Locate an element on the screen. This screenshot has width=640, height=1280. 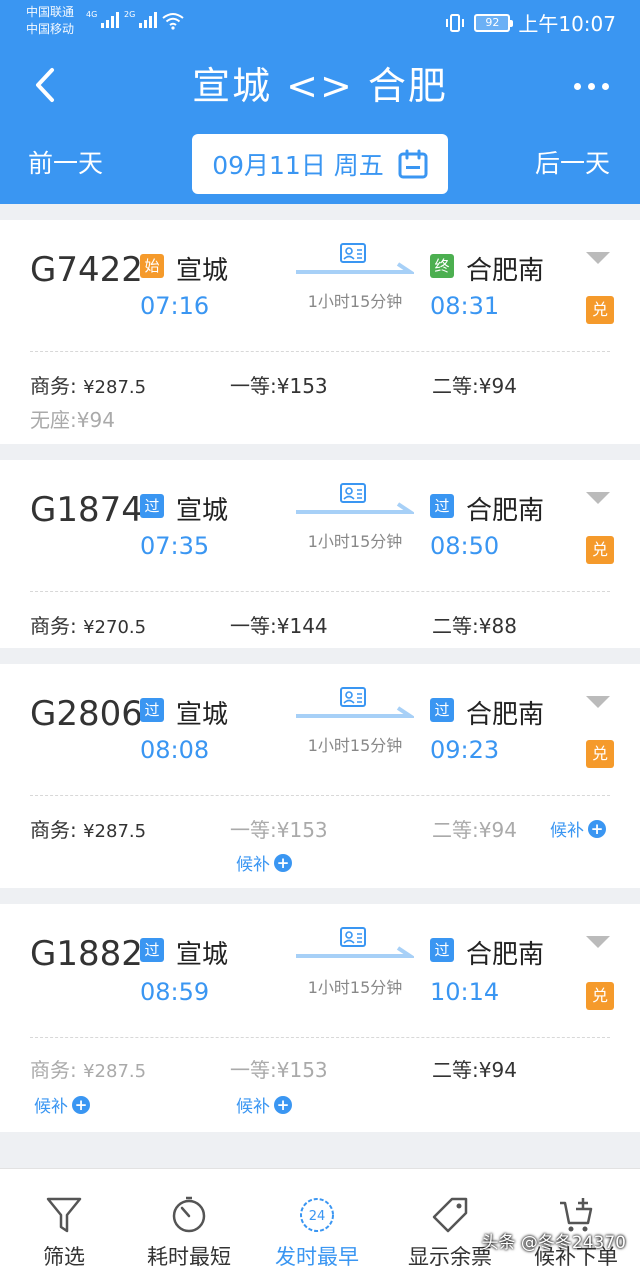
price-noseat: 无座:¥94 is located at coordinates (72, 420).